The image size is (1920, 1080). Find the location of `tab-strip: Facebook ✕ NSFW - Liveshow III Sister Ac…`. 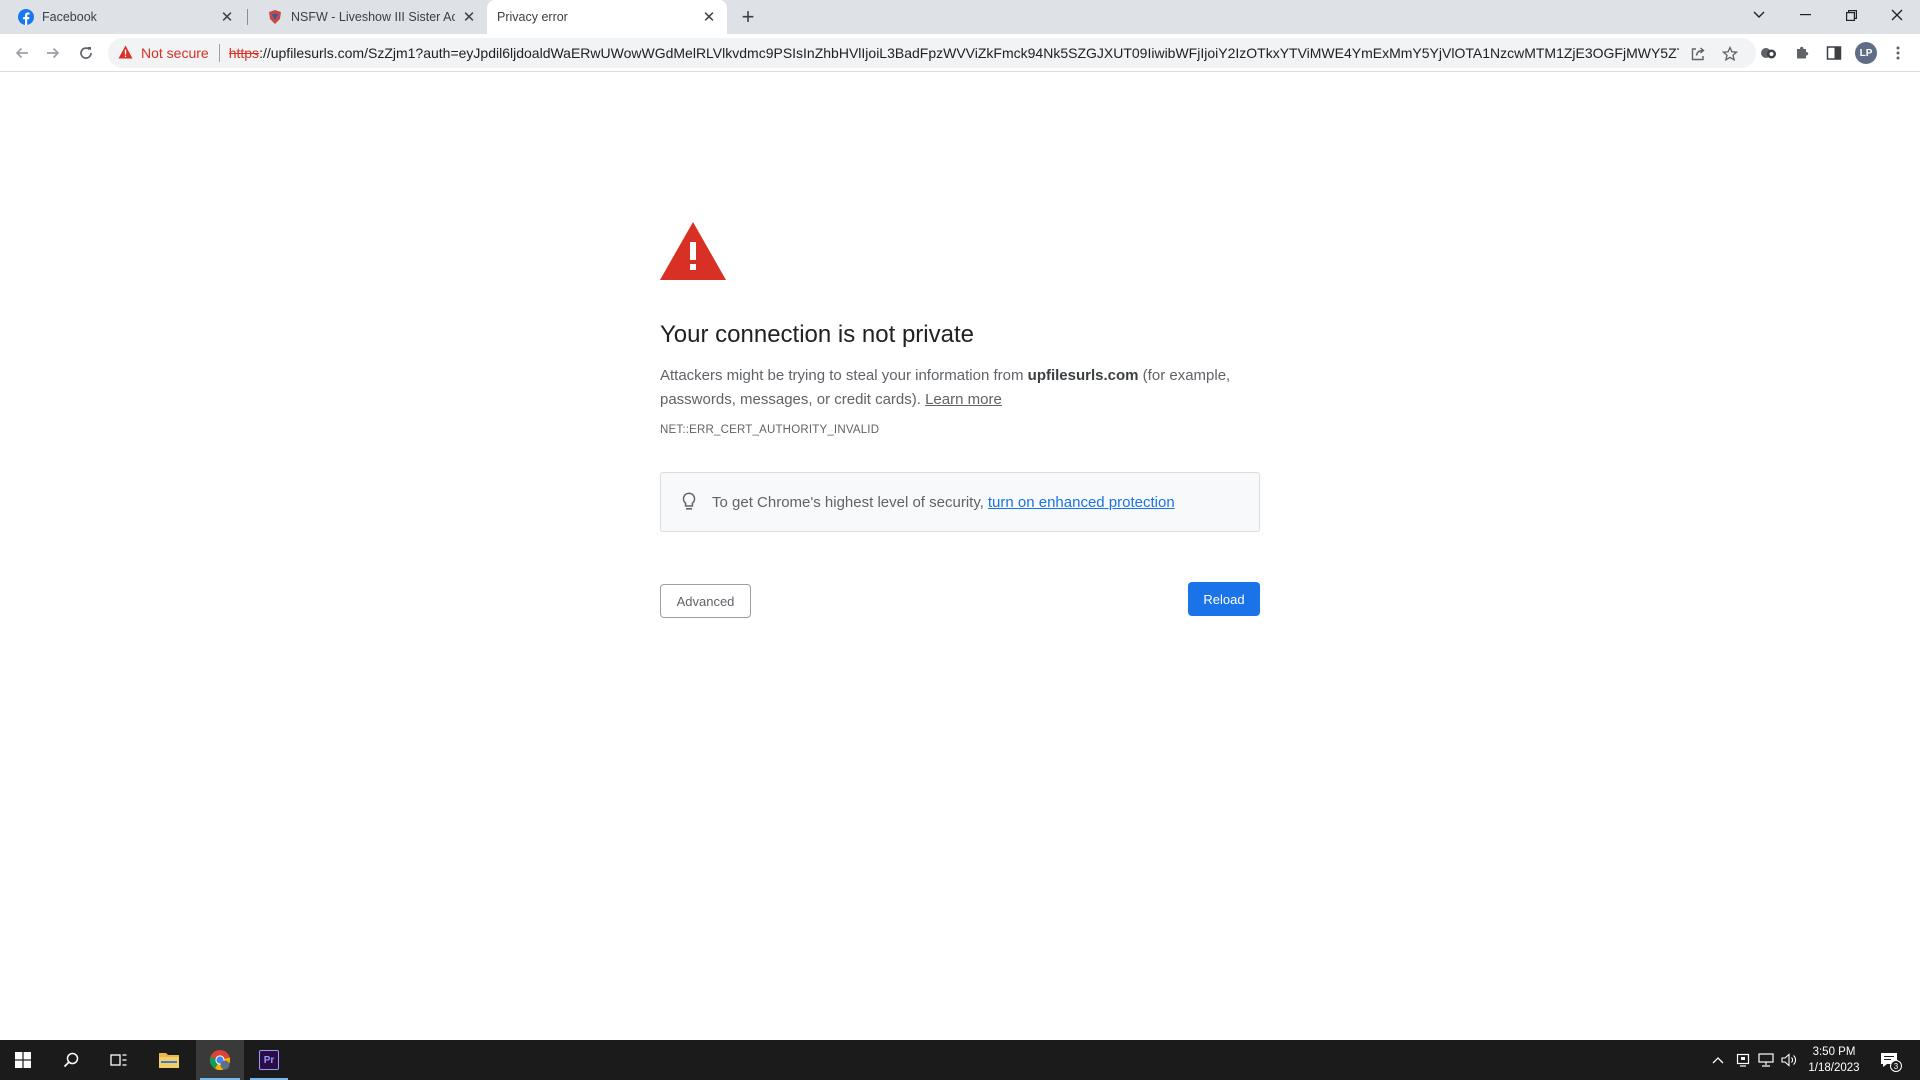

tab-strip: Facebook ✕ NSFW - Liveshow III Sister Ac… is located at coordinates (960, 17).